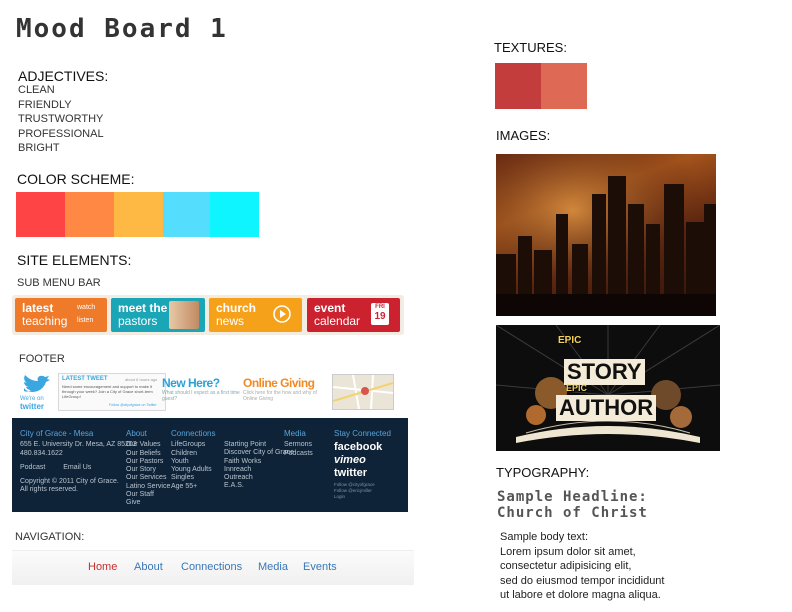  Describe the element at coordinates (543, 472) in the screenshot. I see `typography-heading: TYPOGRAPHY:` at that location.